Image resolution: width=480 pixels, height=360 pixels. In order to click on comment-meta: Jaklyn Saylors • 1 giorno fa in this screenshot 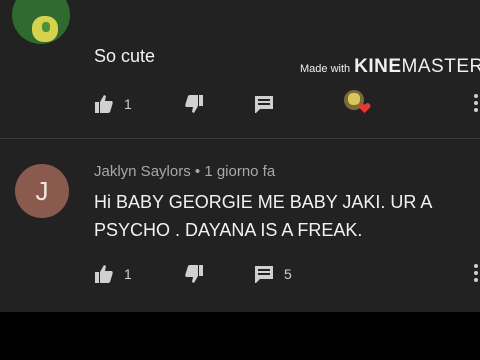, I will do `click(184, 171)`.